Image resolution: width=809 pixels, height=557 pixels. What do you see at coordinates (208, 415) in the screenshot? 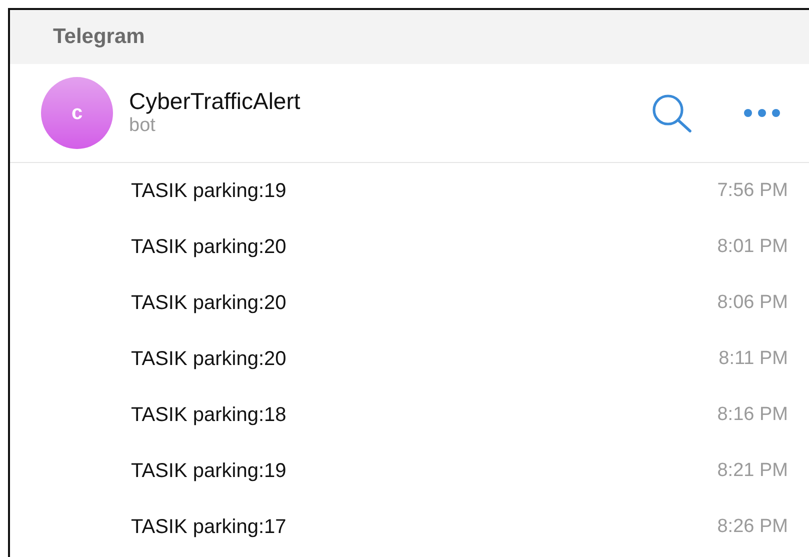
I see `message-text: TASIK parking:18` at bounding box center [208, 415].